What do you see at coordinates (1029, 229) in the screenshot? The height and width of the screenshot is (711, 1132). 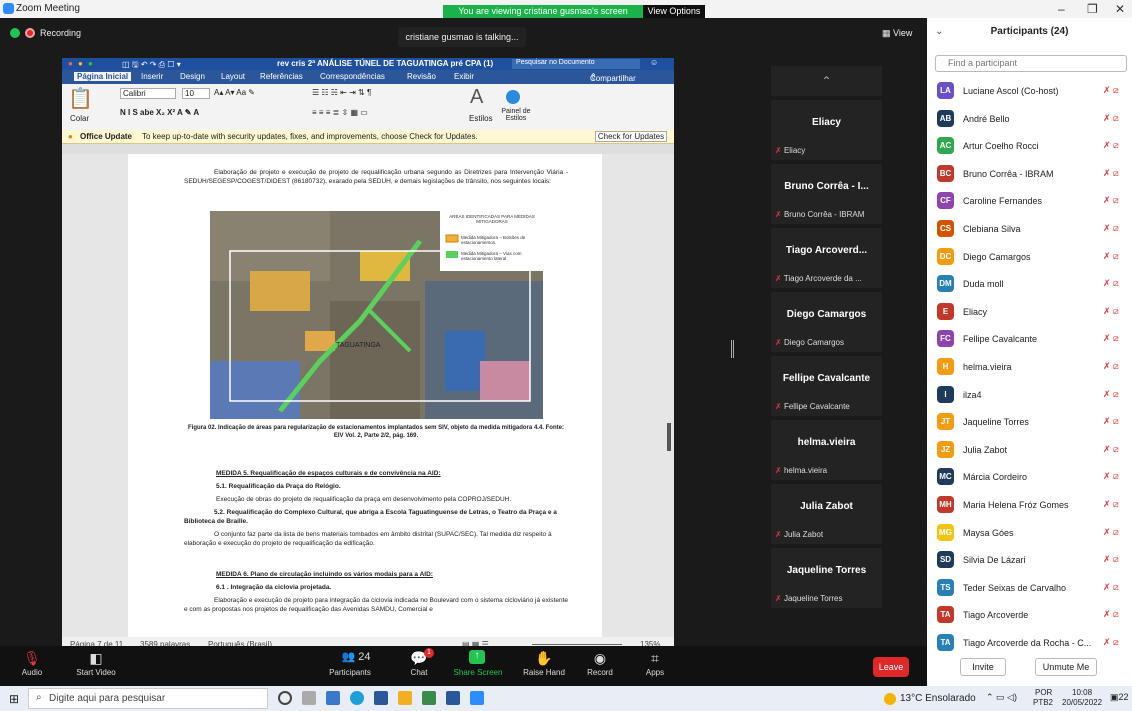 I see `participant-row: CS Clebiana Silva ✗ ⧄` at bounding box center [1029, 229].